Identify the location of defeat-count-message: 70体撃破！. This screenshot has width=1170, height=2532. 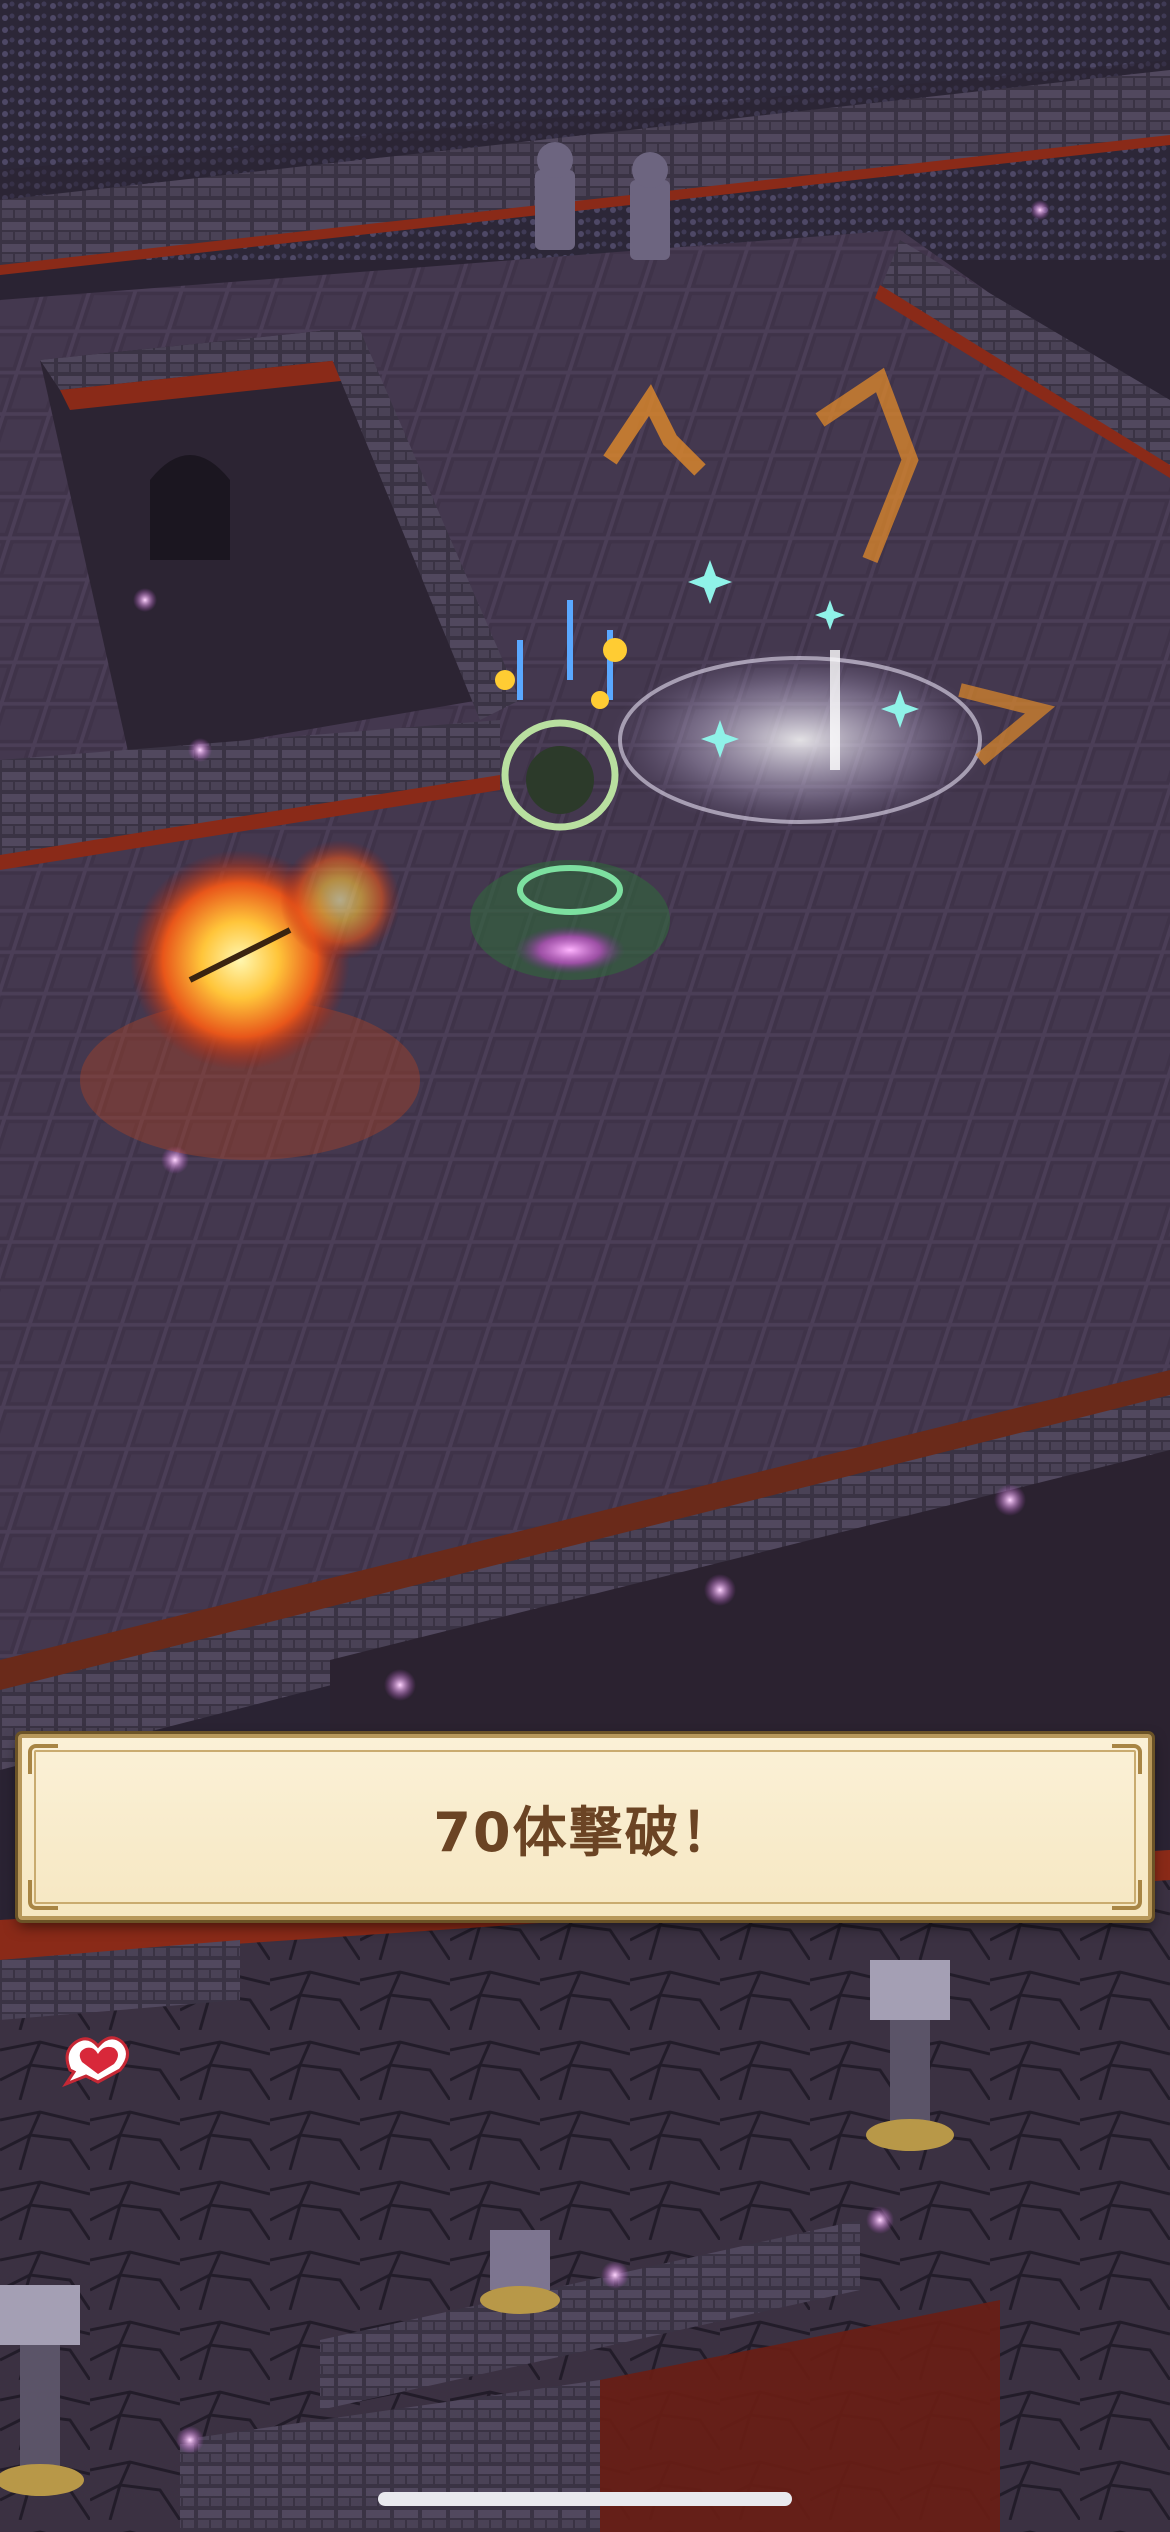
(585, 1832).